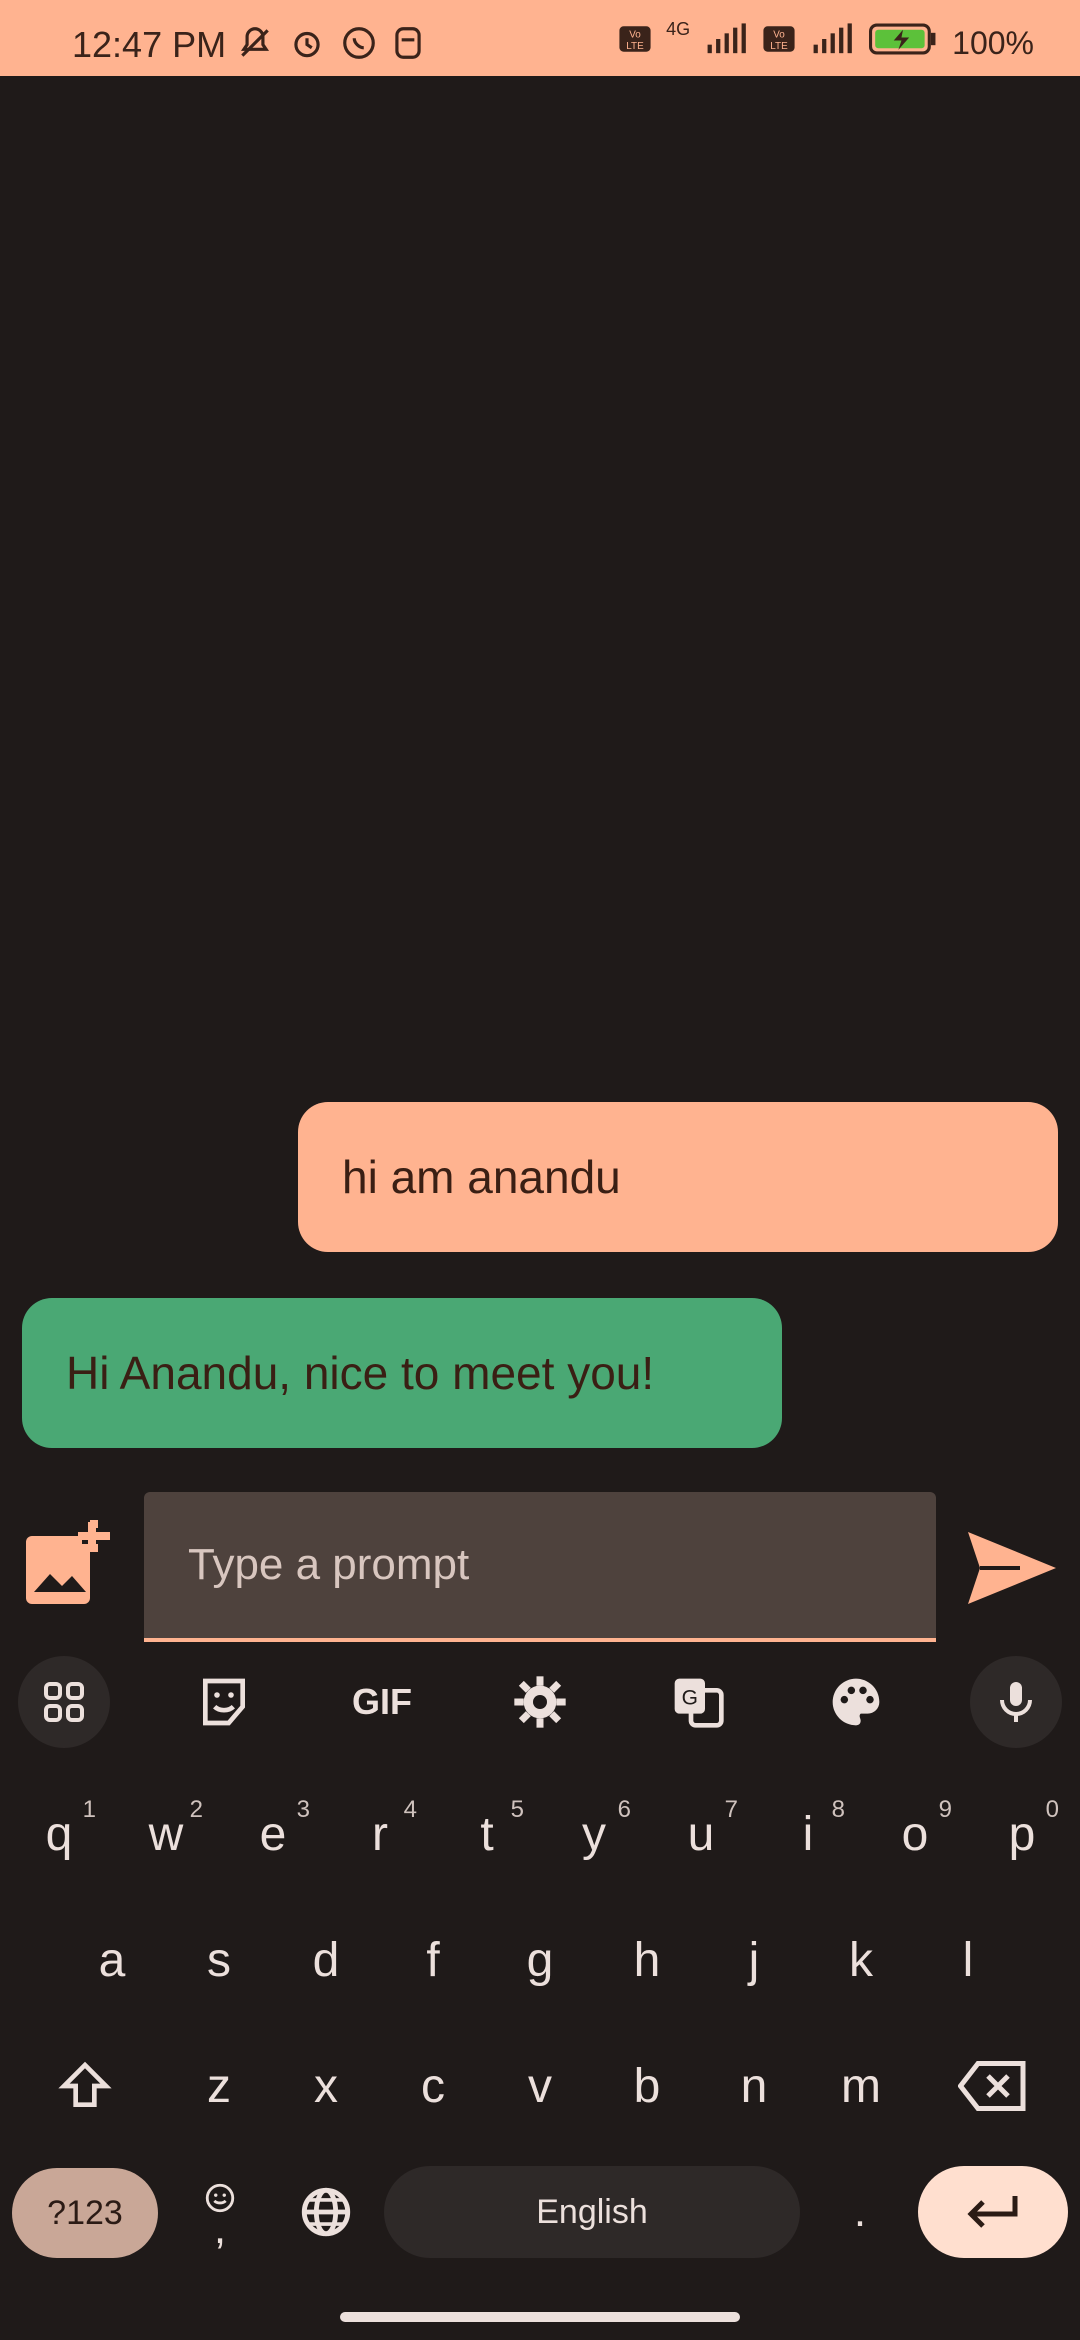 This screenshot has height=2340, width=1080. I want to click on gif-button: GIF, so click(382, 1702).